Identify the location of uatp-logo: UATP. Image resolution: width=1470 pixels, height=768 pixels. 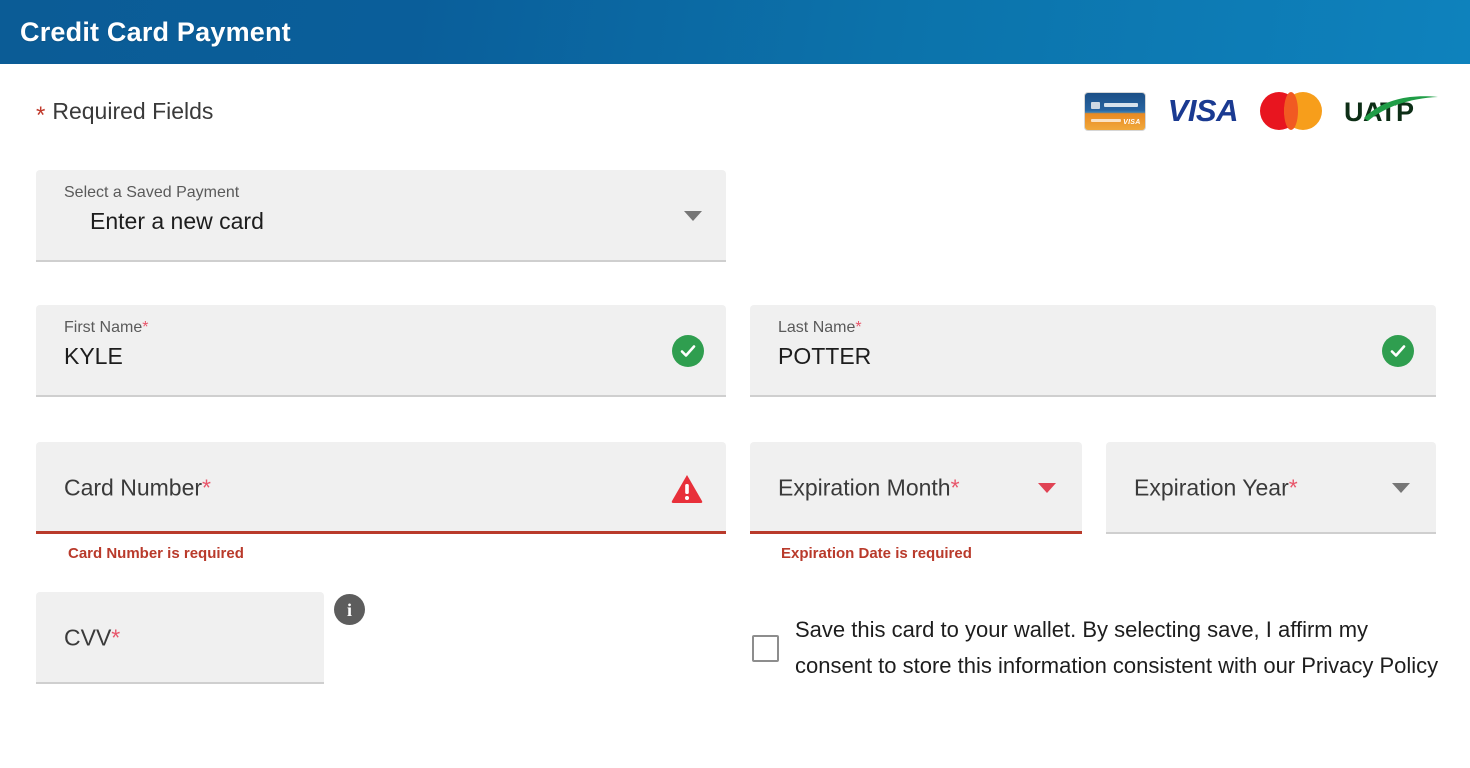
(1392, 111).